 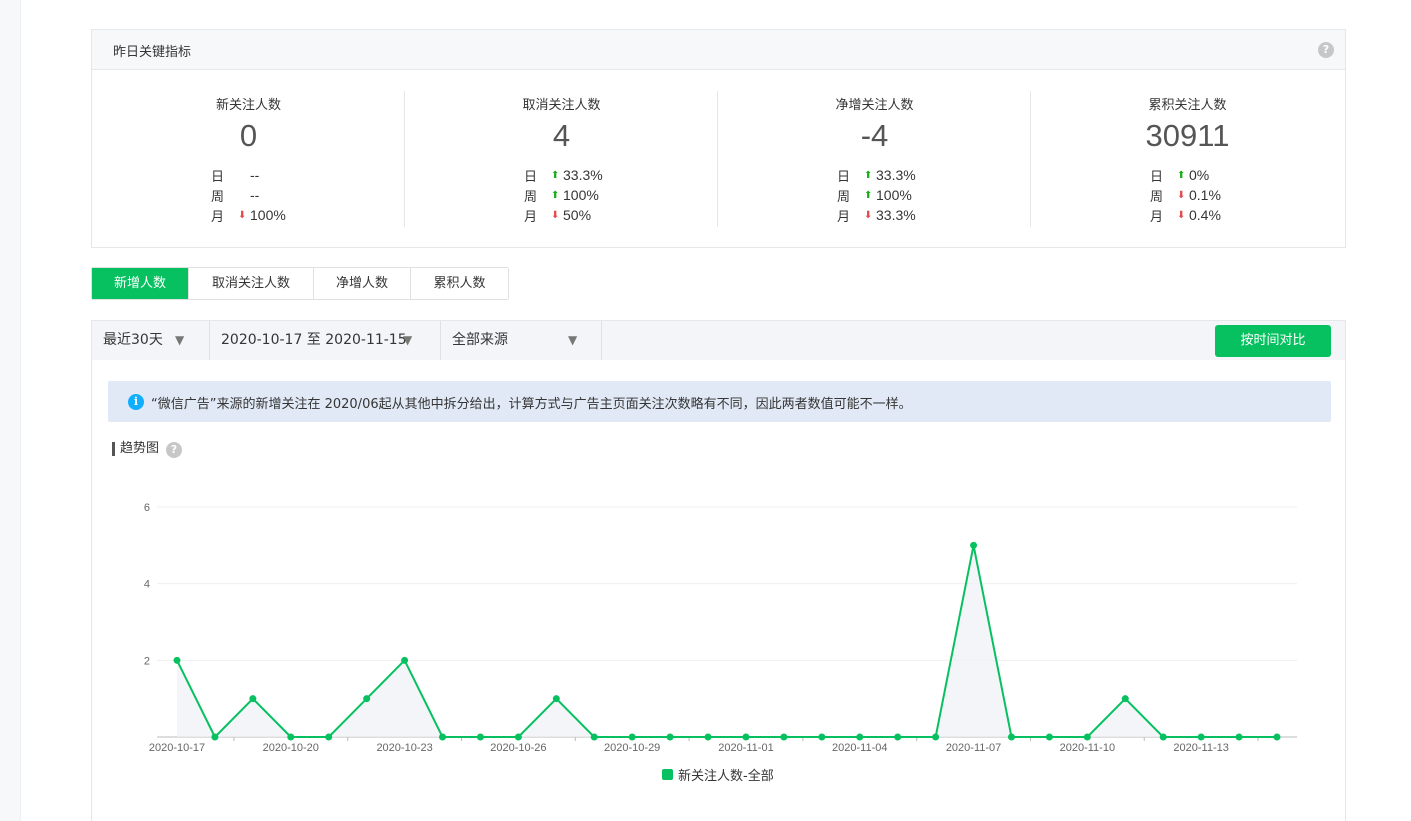 I want to click on metric-tabs: 新增人数 取消关注人数 净增人数 累积人数, so click(x=300, y=283).